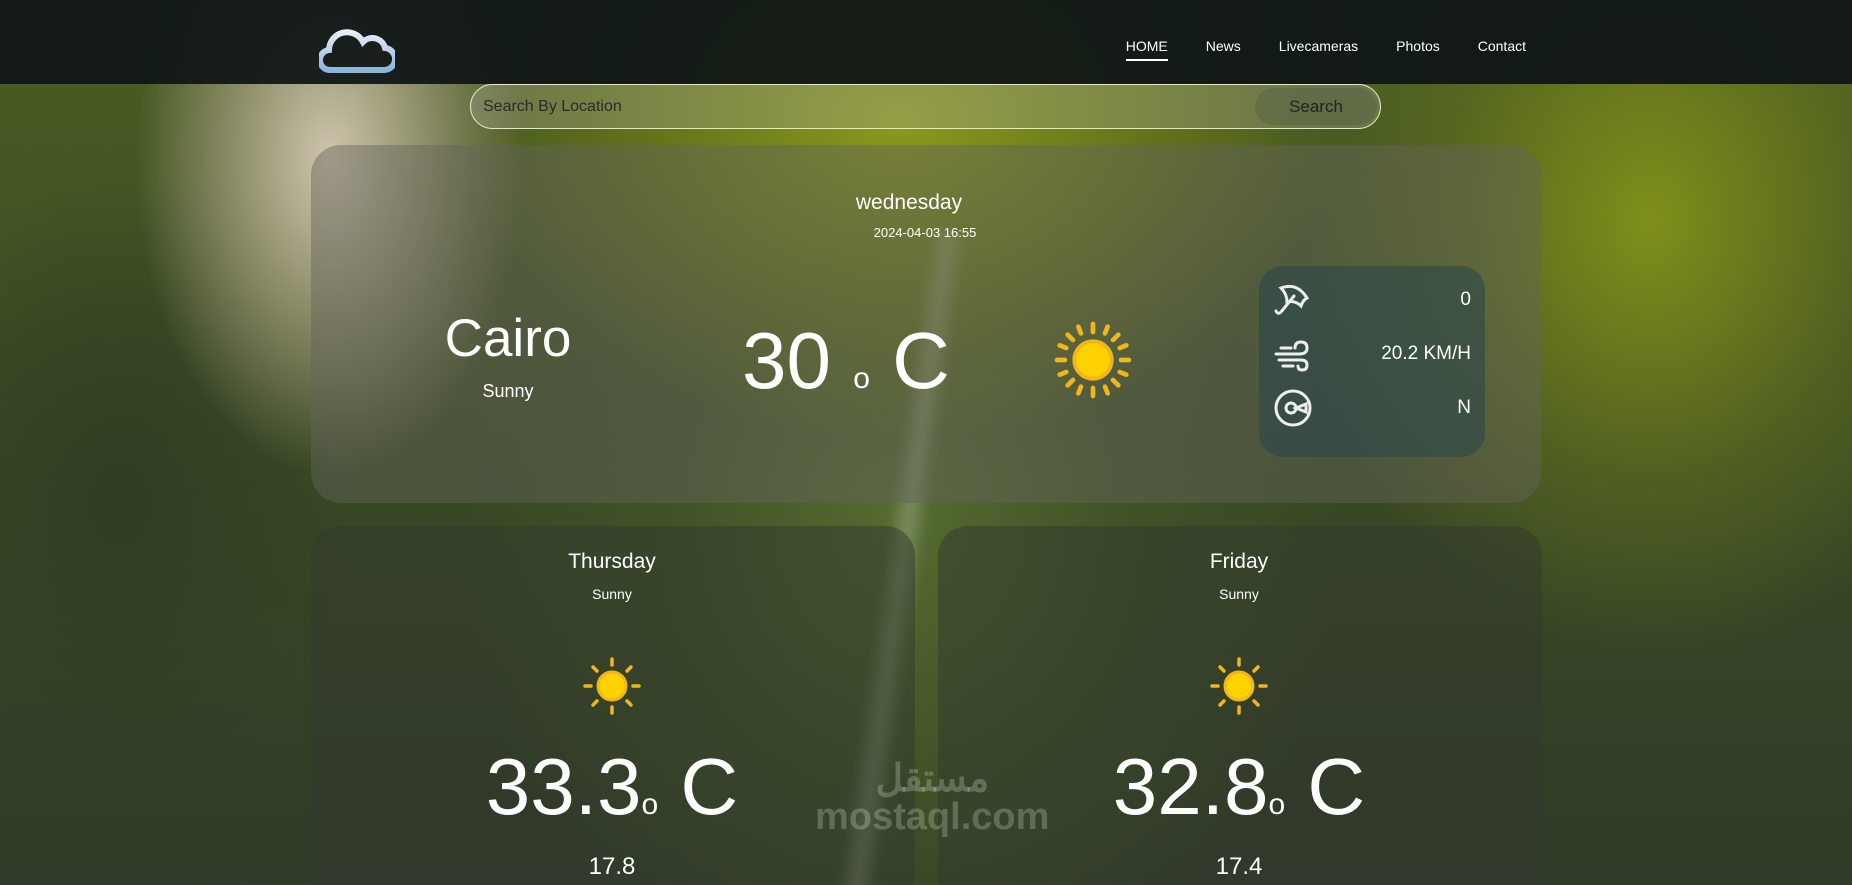 This screenshot has width=1852, height=885. What do you see at coordinates (1291, 356) in the screenshot?
I see `wind-icon` at bounding box center [1291, 356].